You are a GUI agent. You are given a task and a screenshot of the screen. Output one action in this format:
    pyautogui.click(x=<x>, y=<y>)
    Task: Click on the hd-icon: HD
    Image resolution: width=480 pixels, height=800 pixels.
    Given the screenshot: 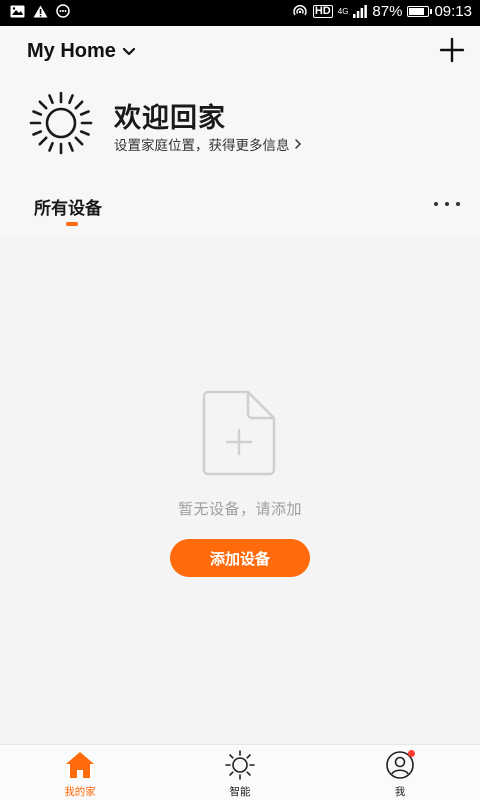 What is the action you would take?
    pyautogui.click(x=322, y=11)
    